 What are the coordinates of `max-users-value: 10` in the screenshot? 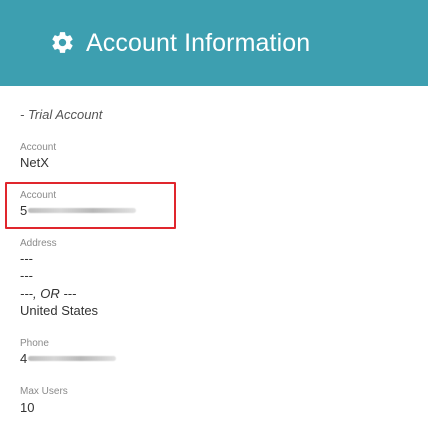 It's located at (27, 407).